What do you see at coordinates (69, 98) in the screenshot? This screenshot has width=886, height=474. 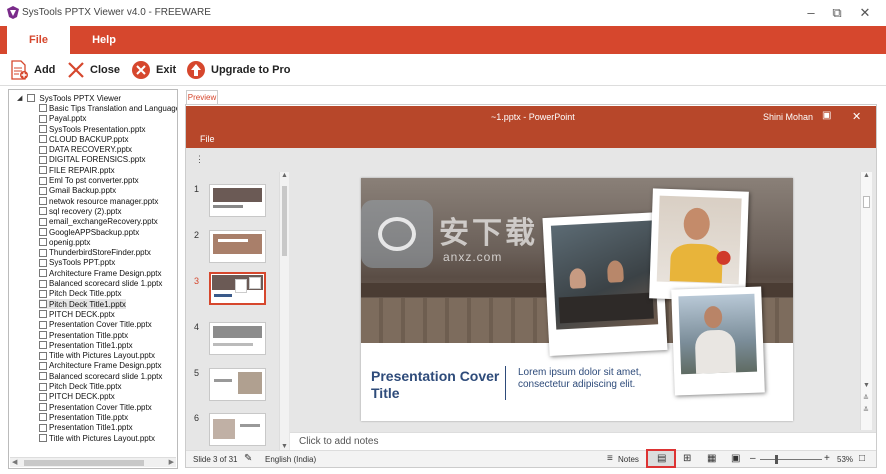 I see `tree-root: ◢ SysTools PPTX Viewer` at bounding box center [69, 98].